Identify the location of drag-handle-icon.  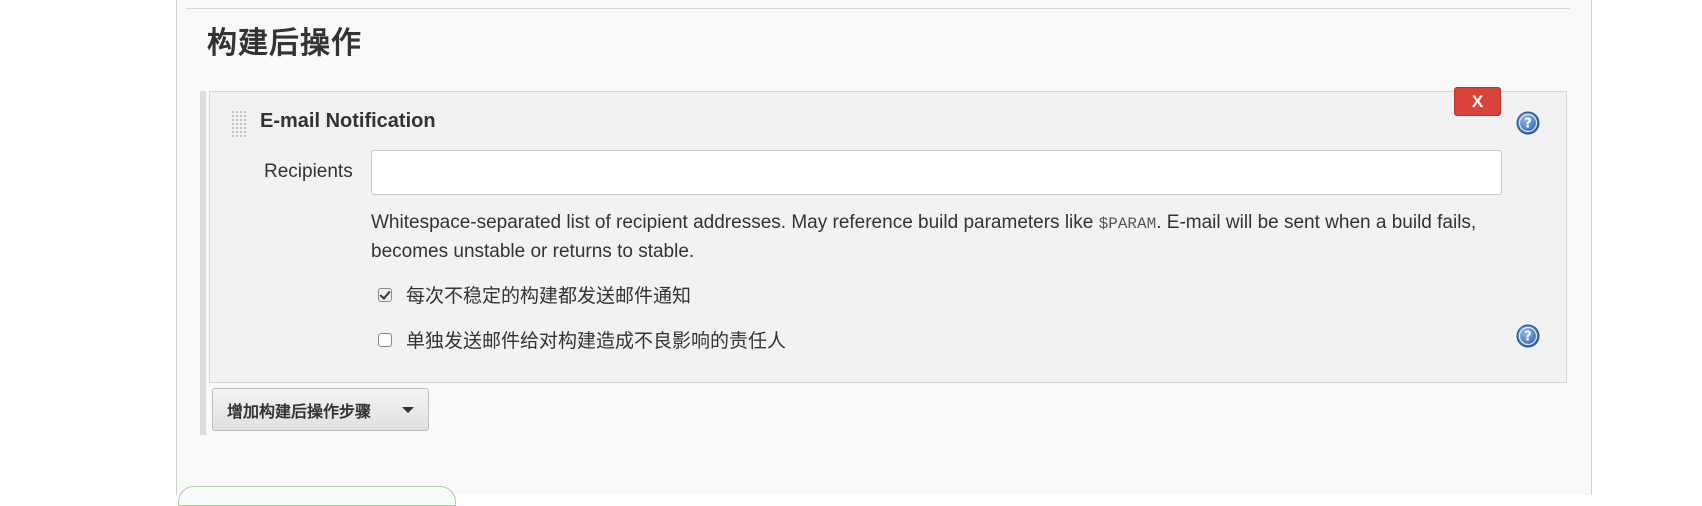
(239, 123).